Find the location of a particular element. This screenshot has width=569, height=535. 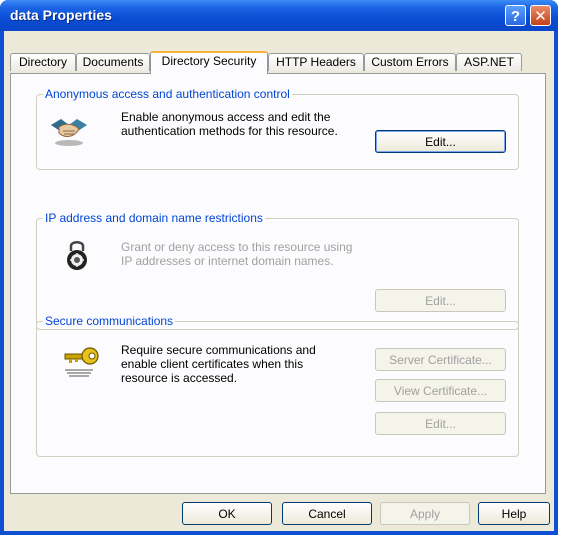

tab-aspnet: ASP.NET is located at coordinates (489, 62).